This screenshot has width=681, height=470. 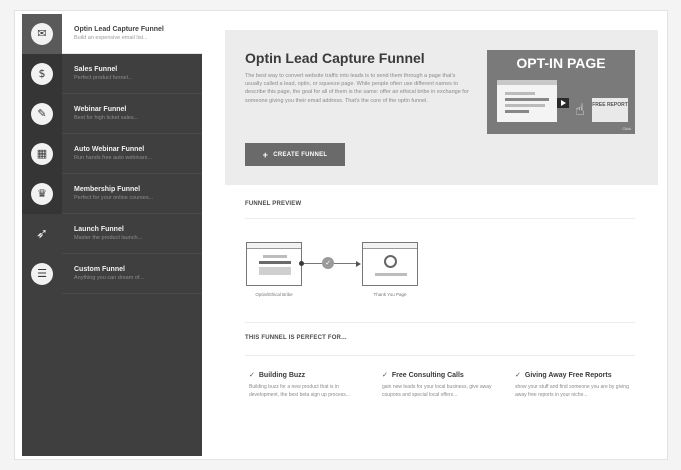 I want to click on perfect-item-title: Giving Away Free Reports, so click(x=568, y=375).